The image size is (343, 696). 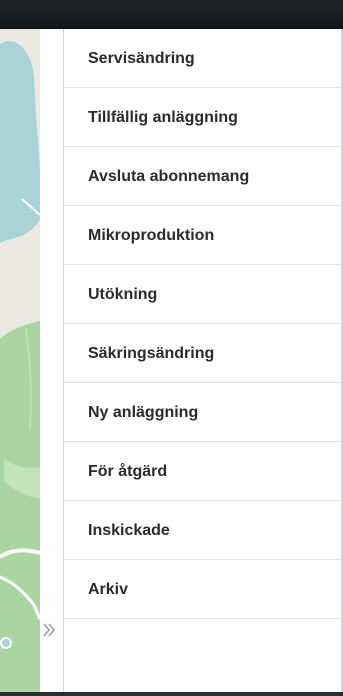 I want to click on menu-item-label: Servisändring, so click(x=141, y=58).